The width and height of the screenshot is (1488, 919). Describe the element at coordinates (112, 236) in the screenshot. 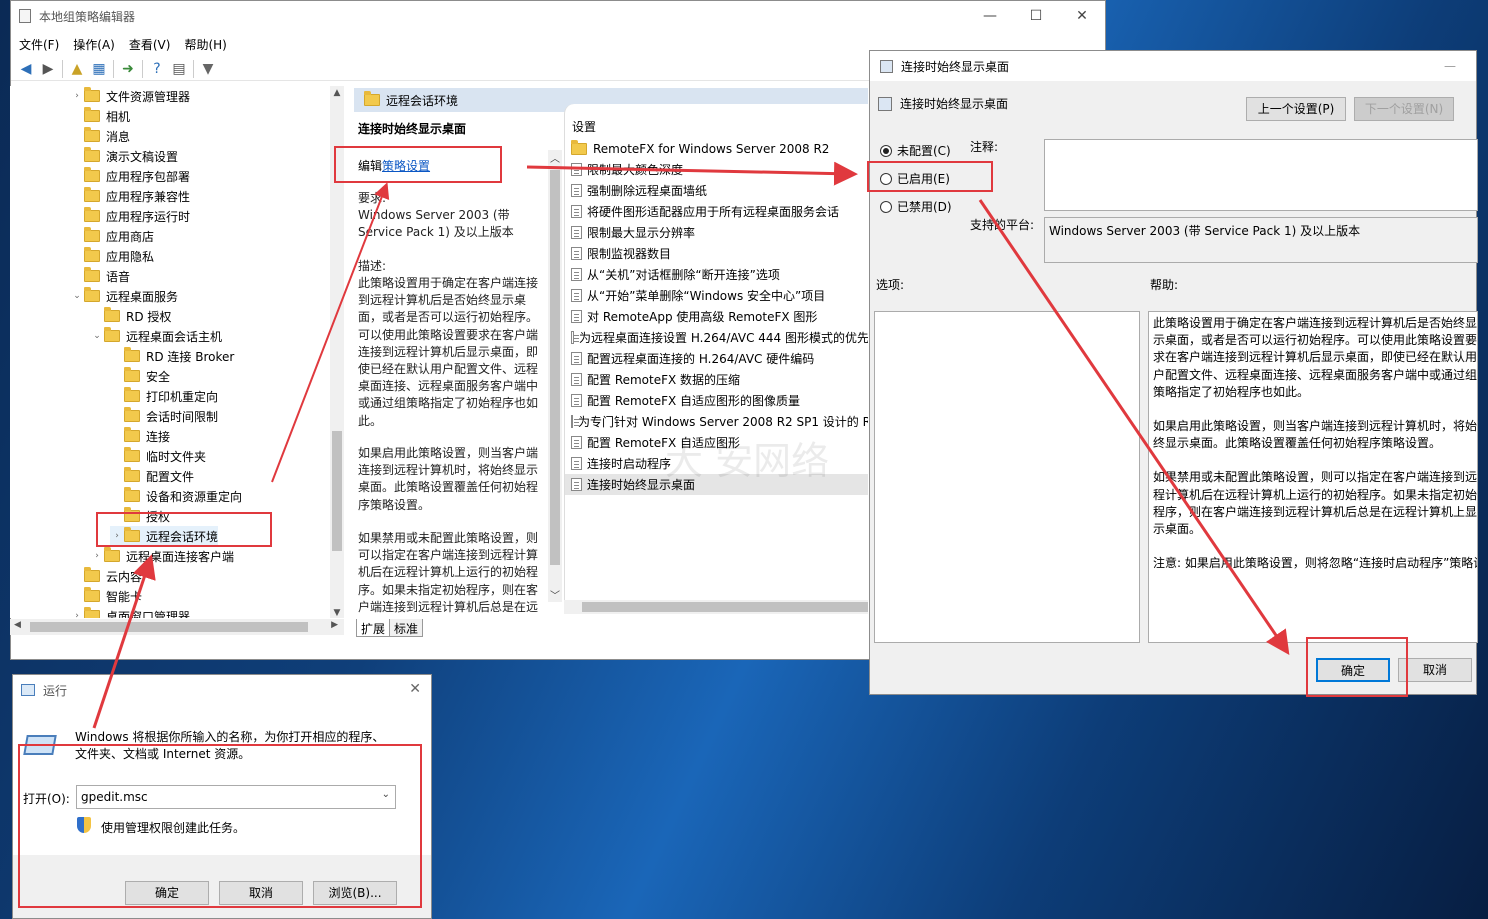

I see `tree-item: 应用商店` at that location.